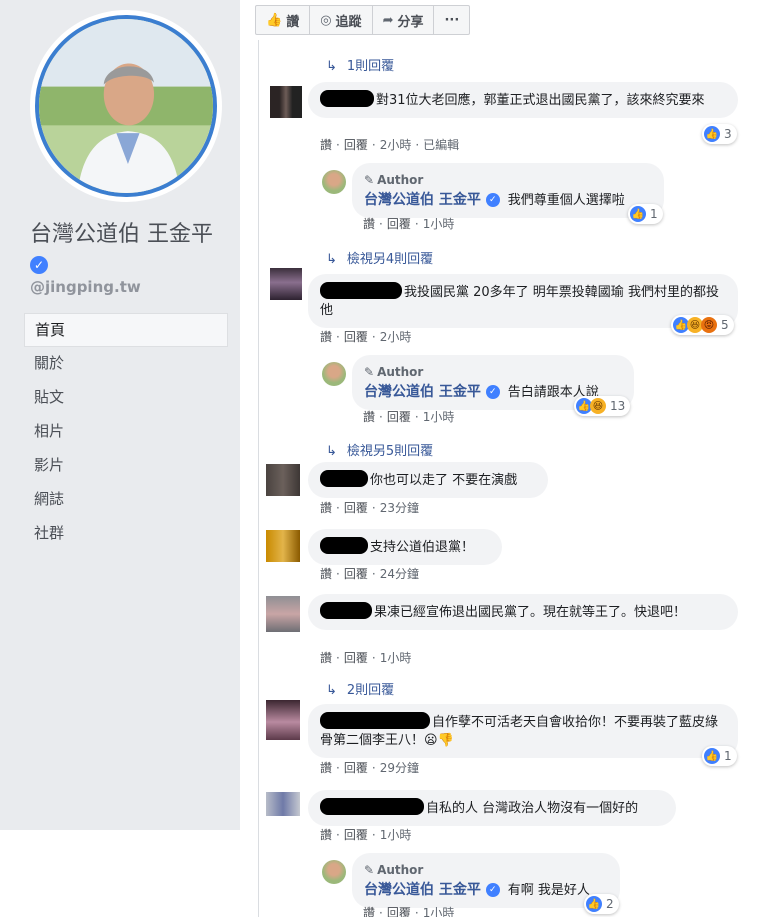 This screenshot has height=917, width=774. I want to click on reply-toggle: ↳ 2則回覆, so click(360, 688).